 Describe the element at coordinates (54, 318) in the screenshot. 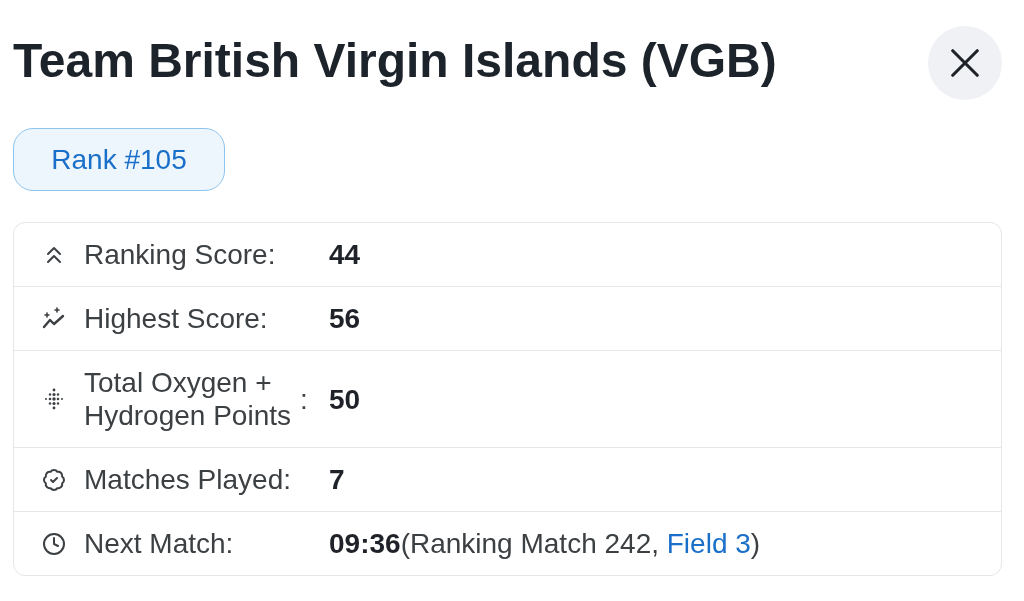

I see `trend-line-sparkle-icon` at that location.